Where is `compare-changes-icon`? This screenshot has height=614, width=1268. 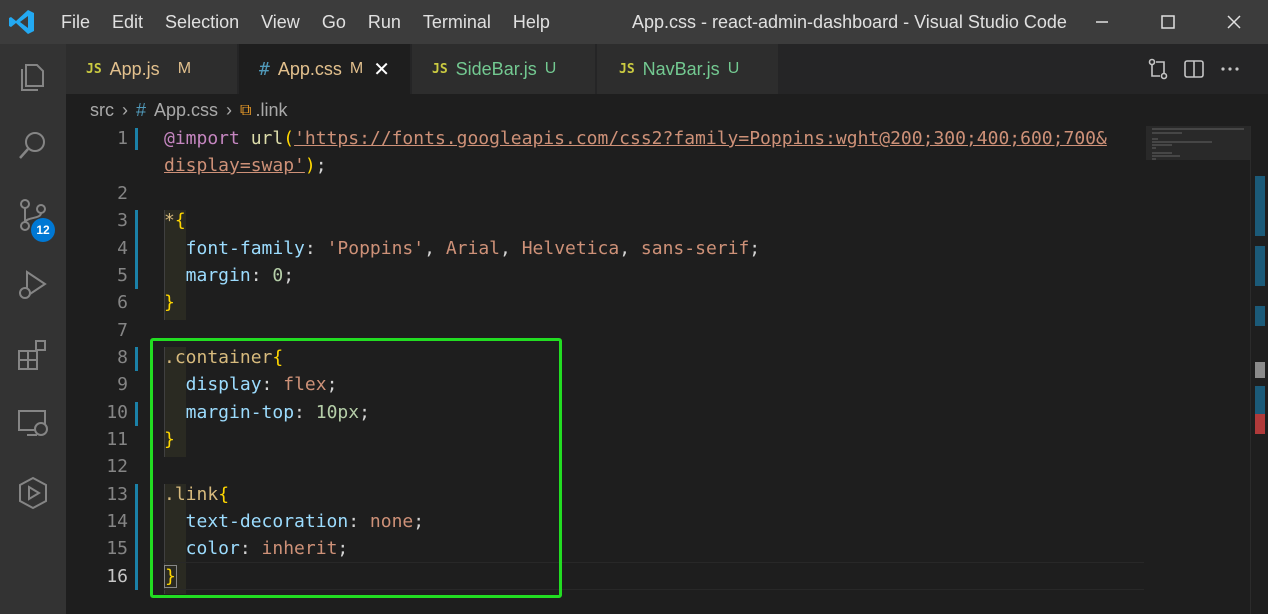
compare-changes-icon is located at coordinates (1158, 69).